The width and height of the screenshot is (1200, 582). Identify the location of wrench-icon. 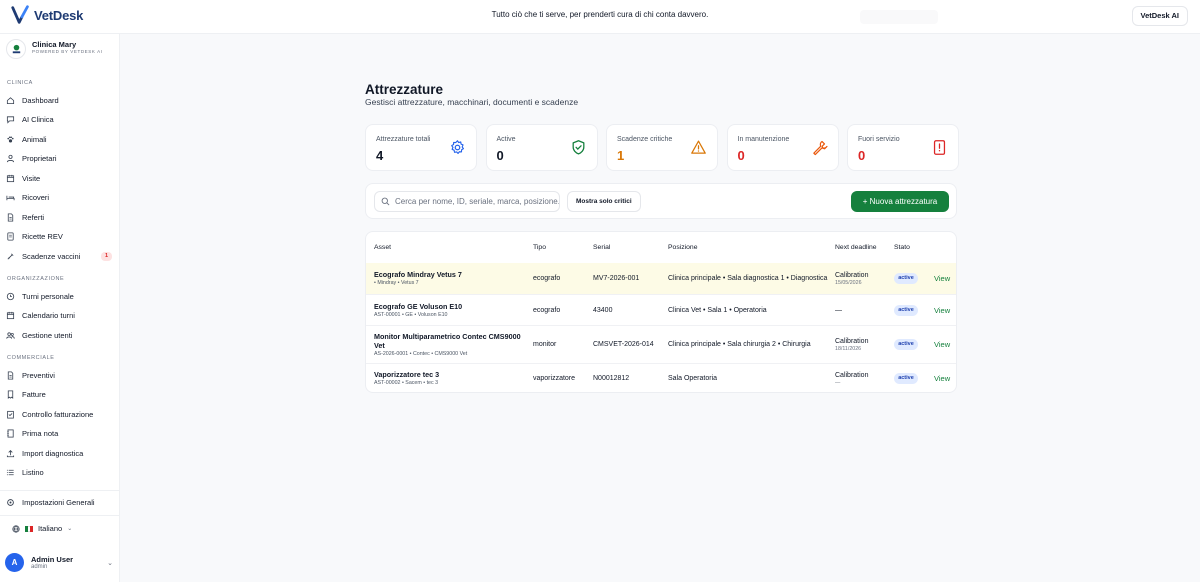
(820, 148).